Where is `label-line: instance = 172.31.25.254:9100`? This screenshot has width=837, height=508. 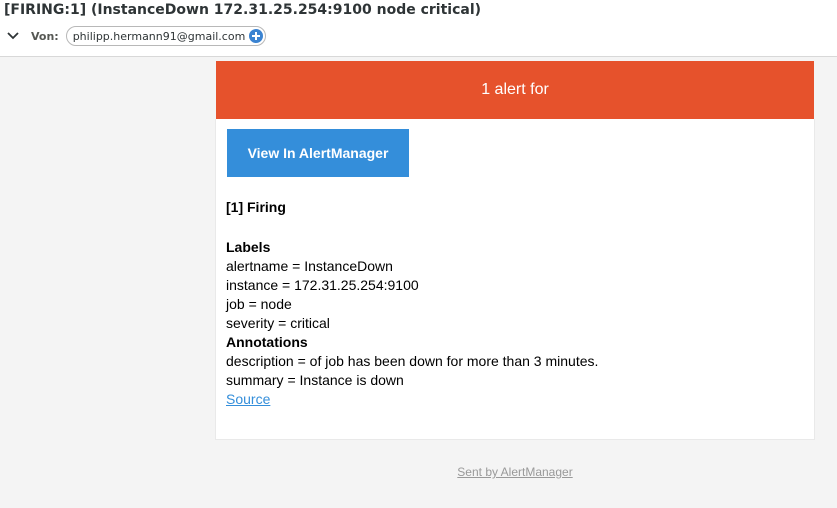 label-line: instance = 172.31.25.254:9100 is located at coordinates (322, 285).